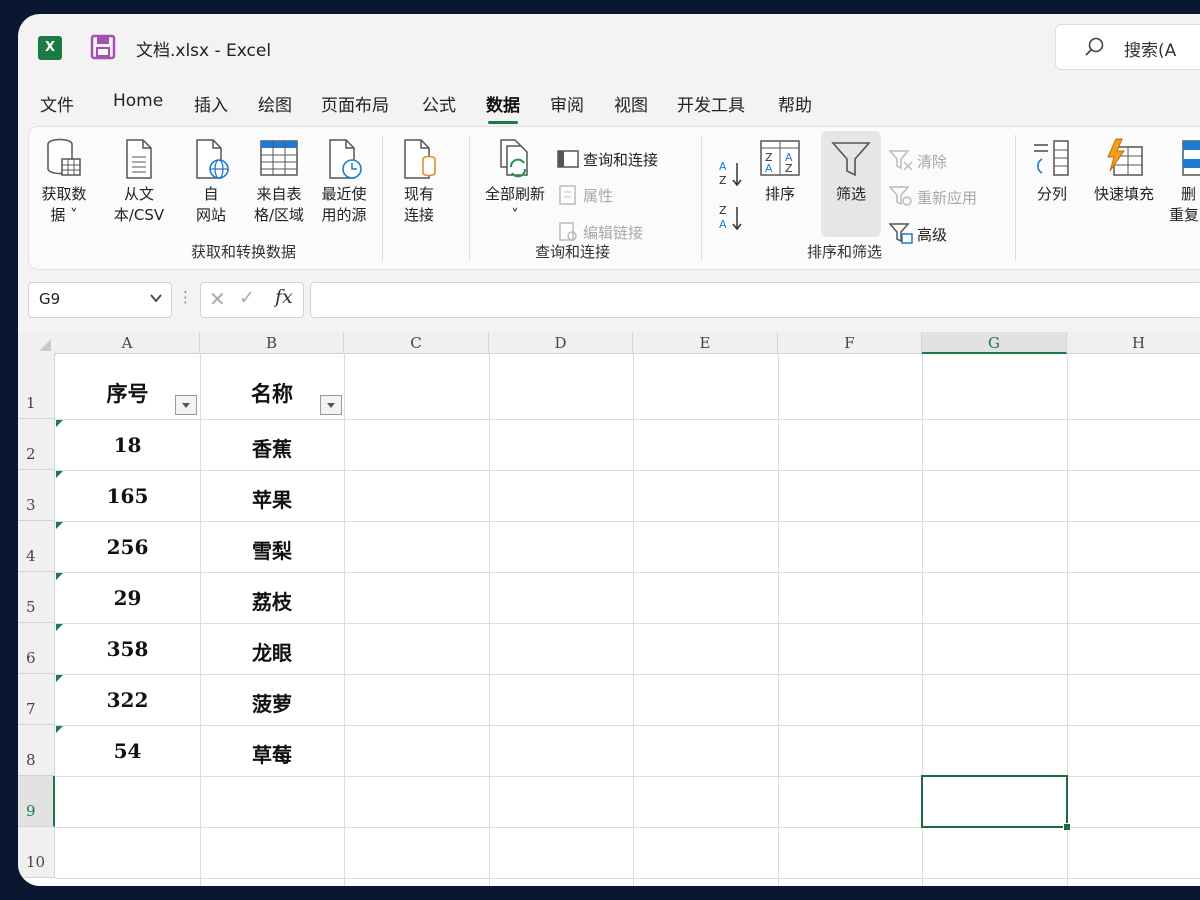 The image size is (1200, 900). What do you see at coordinates (36, 495) in the screenshot?
I see `row-header-3: 3` at bounding box center [36, 495].